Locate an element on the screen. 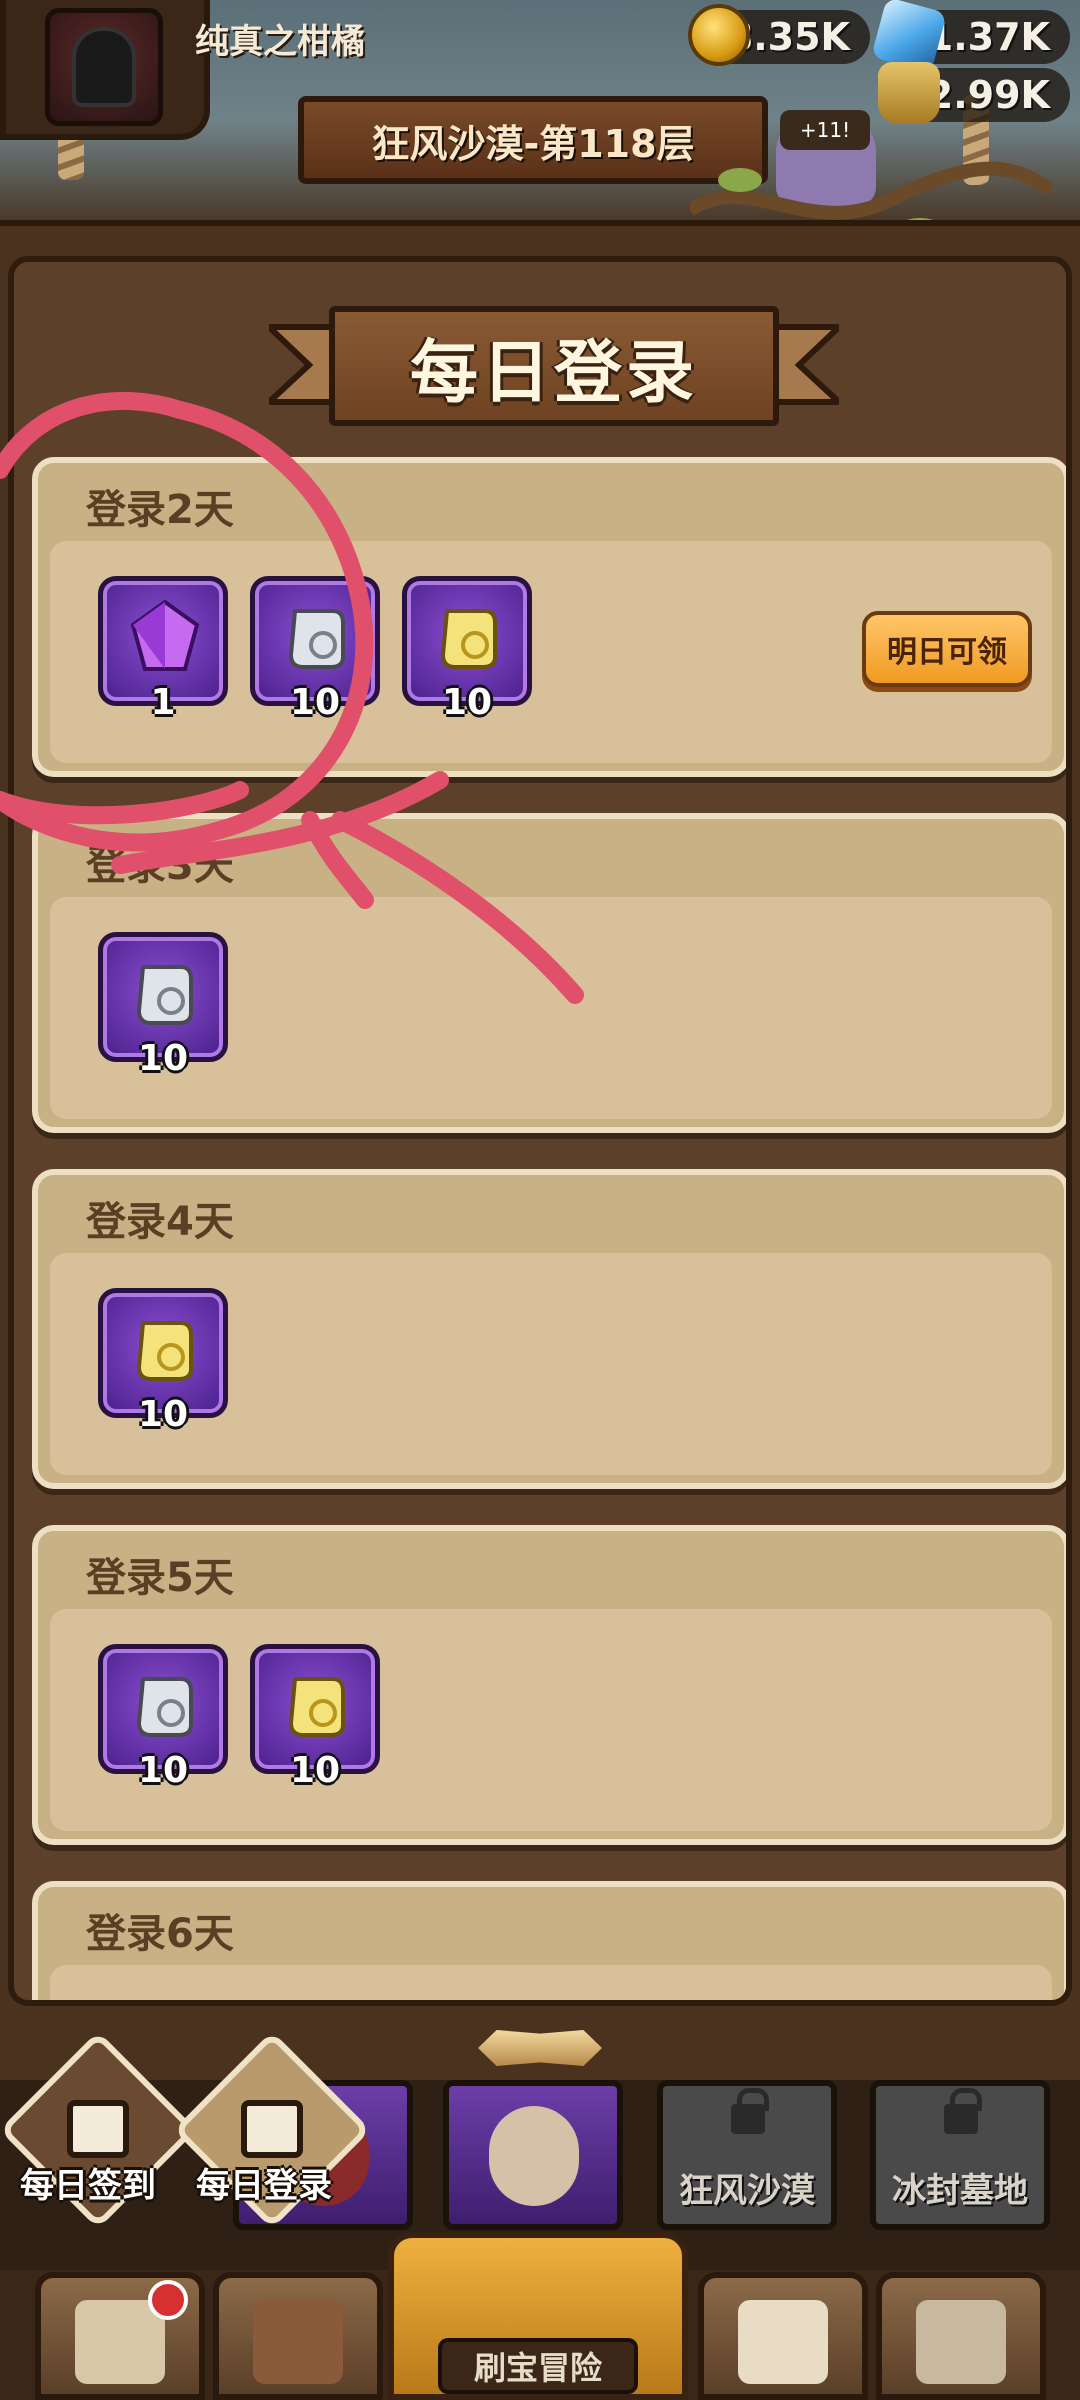 The height and width of the screenshot is (2400, 1080). day-title: 登录4天 is located at coordinates (160, 1222).